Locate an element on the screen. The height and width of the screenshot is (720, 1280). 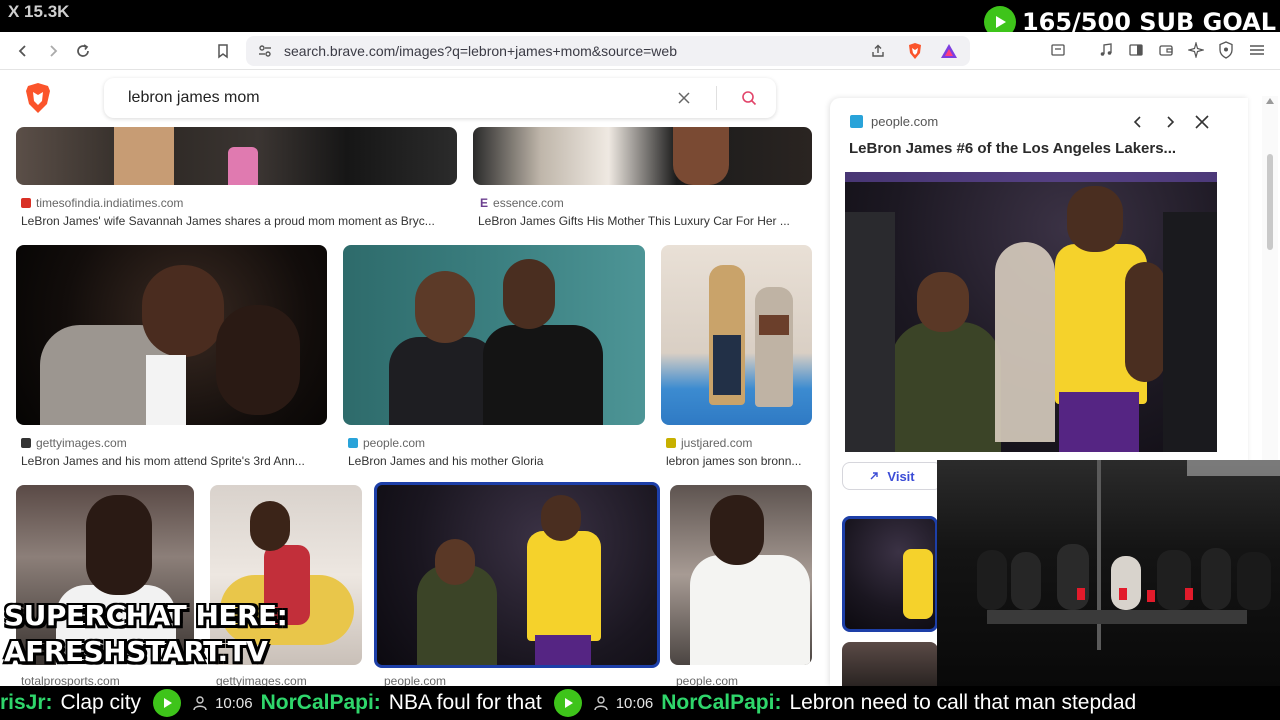
superchat-line-1: SUPERCHAT HERE: is located at coordinates (146, 615).